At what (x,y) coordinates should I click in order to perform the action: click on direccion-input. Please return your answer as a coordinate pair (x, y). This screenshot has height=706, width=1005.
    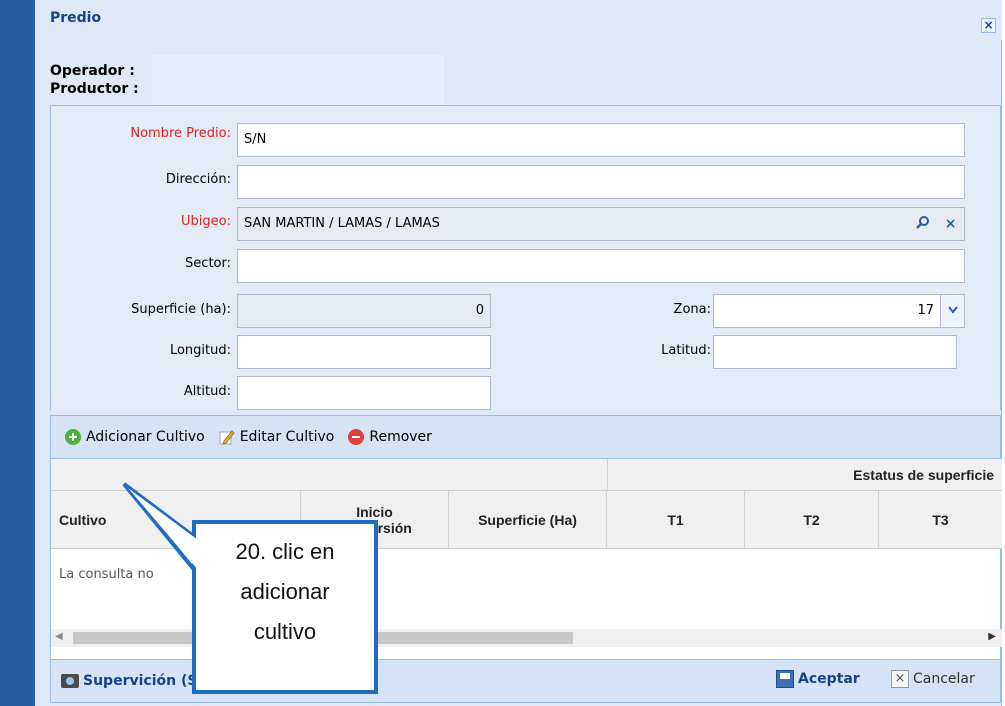
    Looking at the image, I should click on (601, 182).